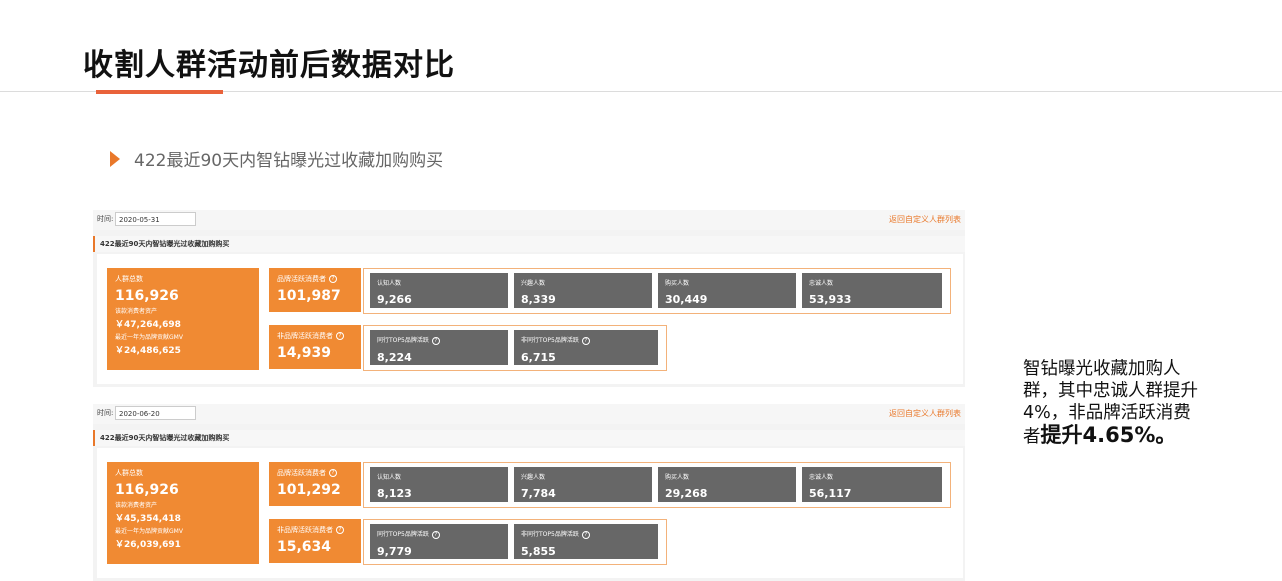 This screenshot has height=581, width=1282. What do you see at coordinates (538, 299) in the screenshot?
I see `stage-value: 8,339` at bounding box center [538, 299].